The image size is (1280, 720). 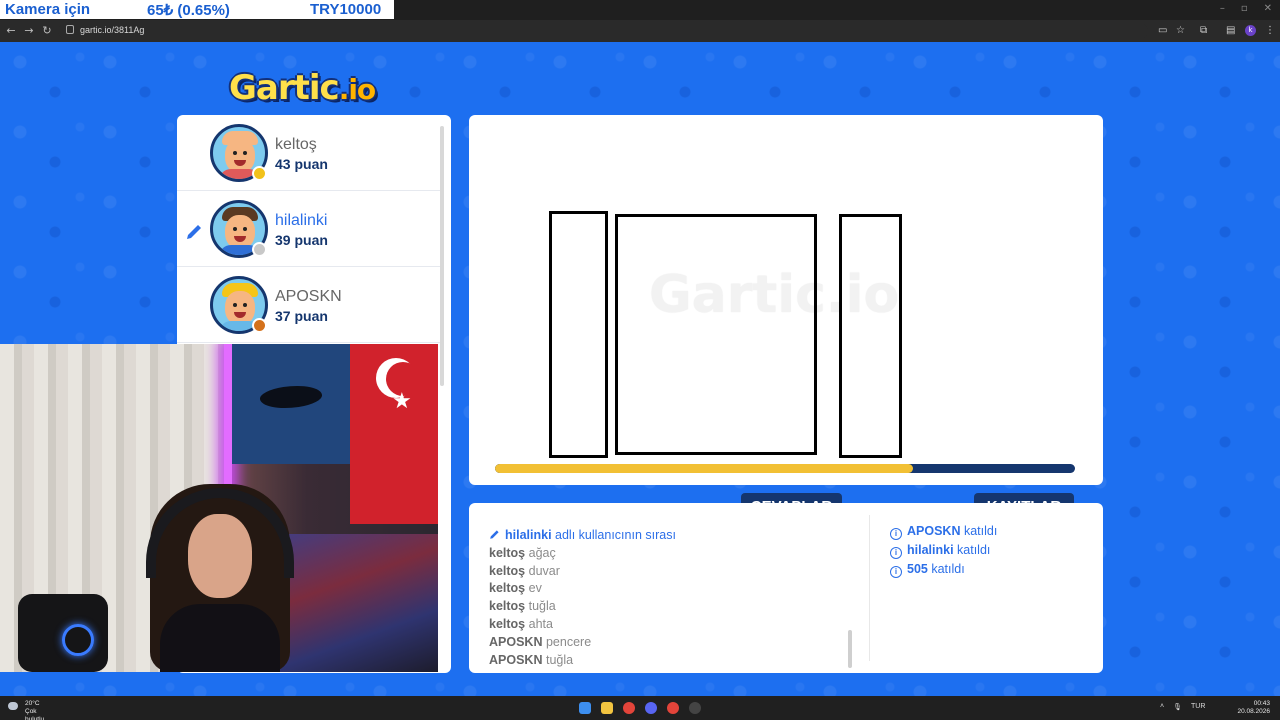 I want to click on taskbar, so click(x=640, y=708).